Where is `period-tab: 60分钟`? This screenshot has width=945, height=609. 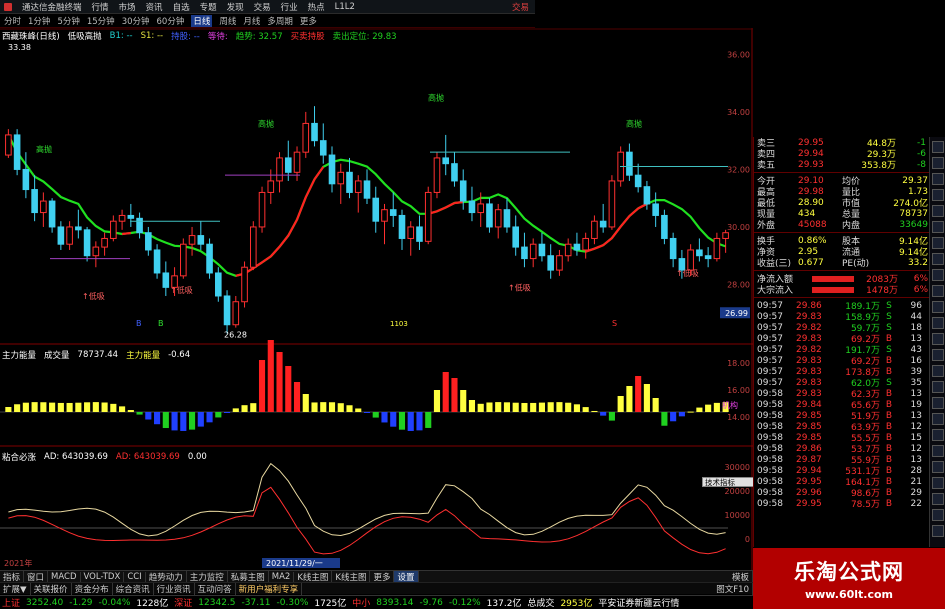
period-tab: 60分钟 is located at coordinates (171, 21).